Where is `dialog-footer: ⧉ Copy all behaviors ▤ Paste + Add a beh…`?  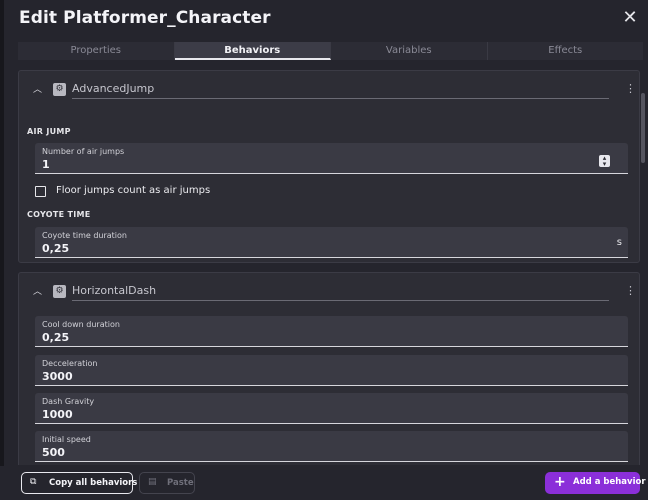 dialog-footer: ⧉ Copy all behaviors ▤ Paste + Add a beh… is located at coordinates (324, 483).